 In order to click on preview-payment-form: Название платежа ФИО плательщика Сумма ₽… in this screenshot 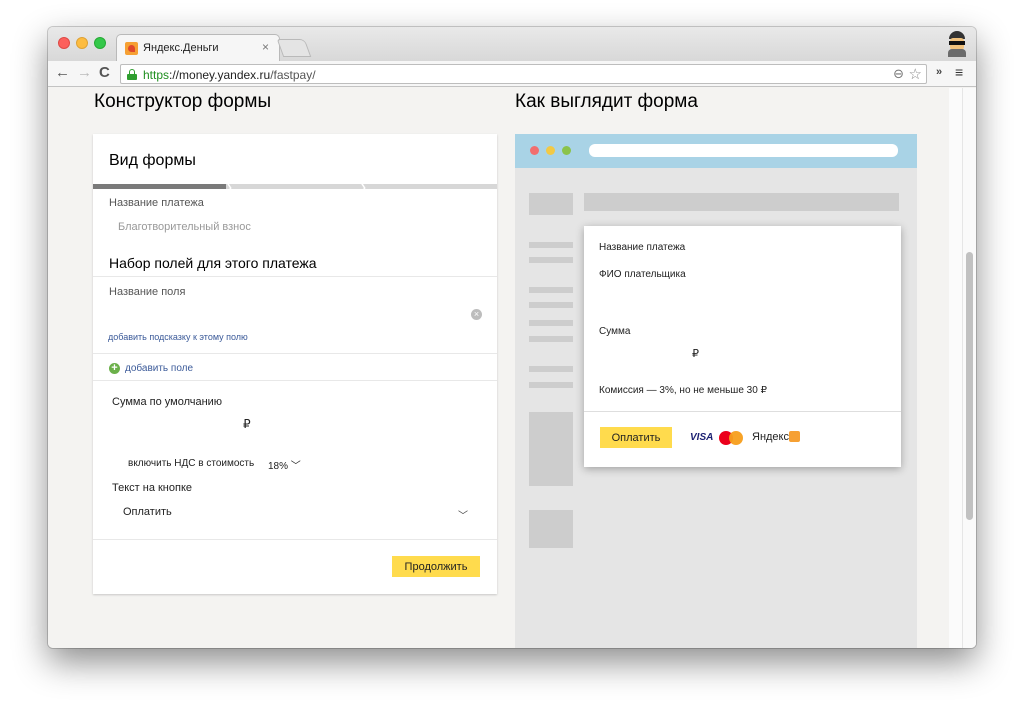, I will do `click(742, 346)`.